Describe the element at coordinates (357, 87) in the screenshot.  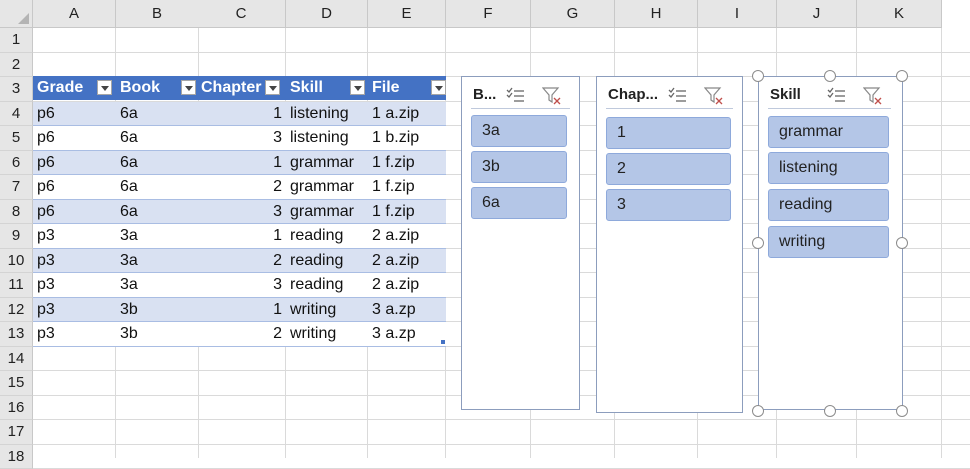
I see `filter-dropdown-skill` at that location.